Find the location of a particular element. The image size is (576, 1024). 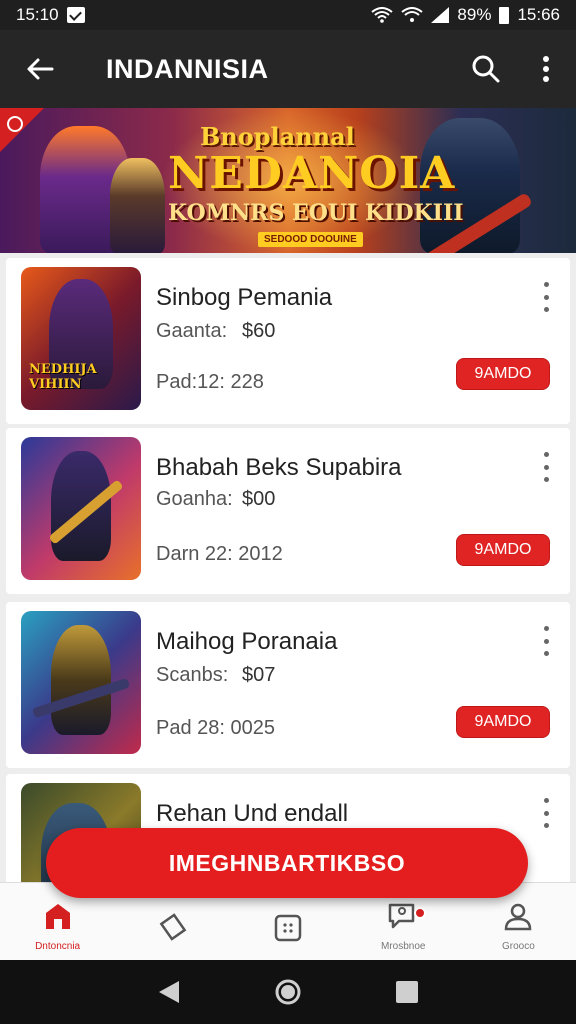

battery-text: 89% is located at coordinates (474, 14).